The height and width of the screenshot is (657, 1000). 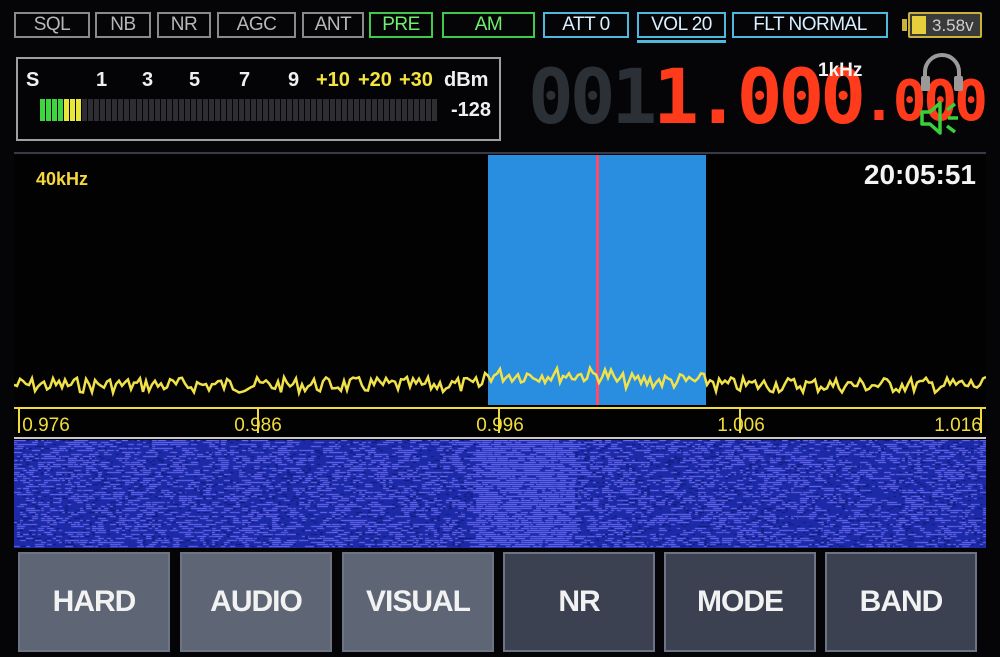 I want to click on axis-label: 0.976, so click(x=46, y=425).